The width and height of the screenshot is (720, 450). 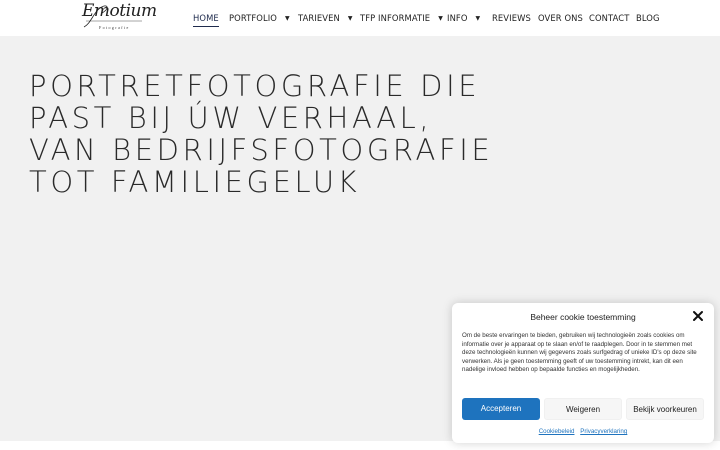 I want to click on nav-item-label: BLOG, so click(x=648, y=18).